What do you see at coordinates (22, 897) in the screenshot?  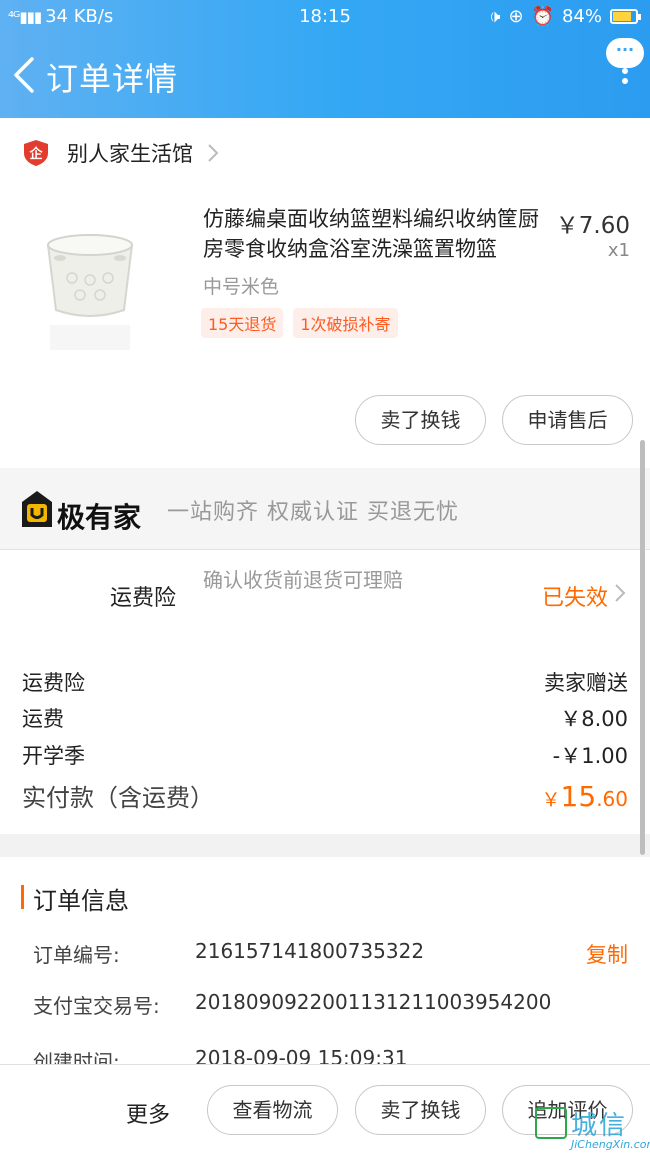 I see `section-accent-bar` at bounding box center [22, 897].